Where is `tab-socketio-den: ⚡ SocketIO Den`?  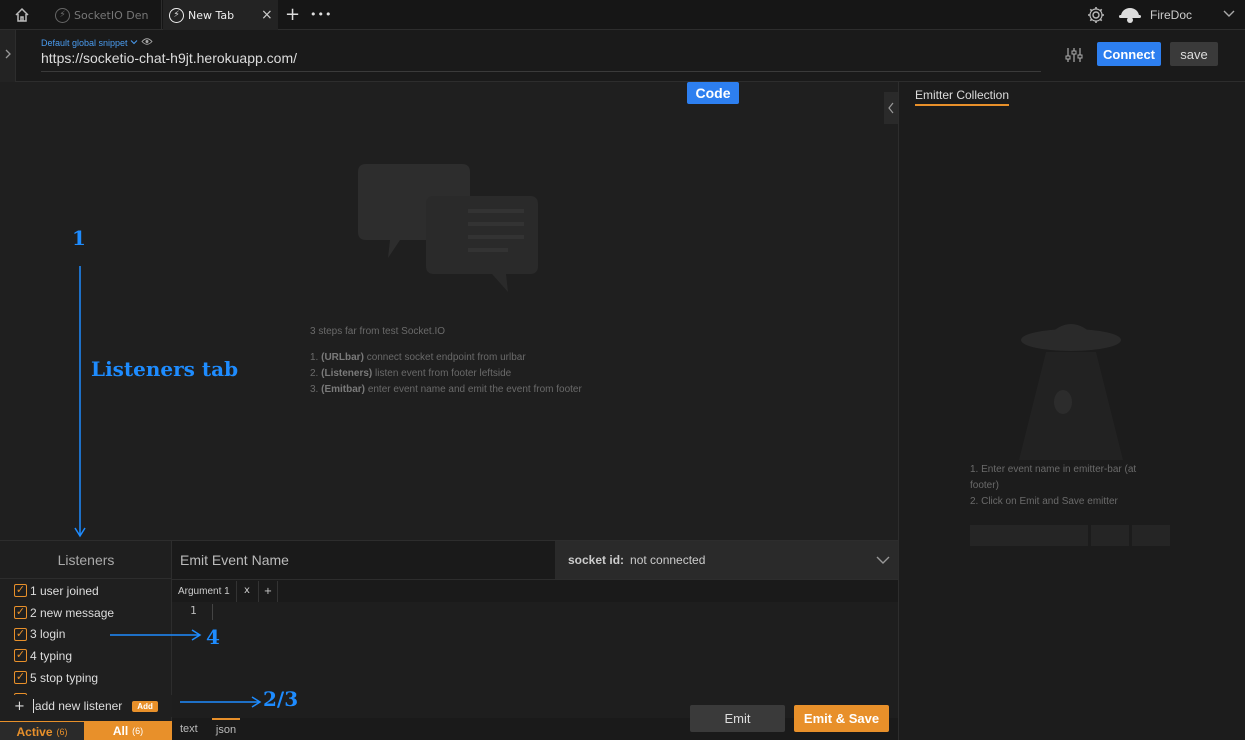
tab-socketio-den: ⚡ SocketIO Den is located at coordinates (106, 15).